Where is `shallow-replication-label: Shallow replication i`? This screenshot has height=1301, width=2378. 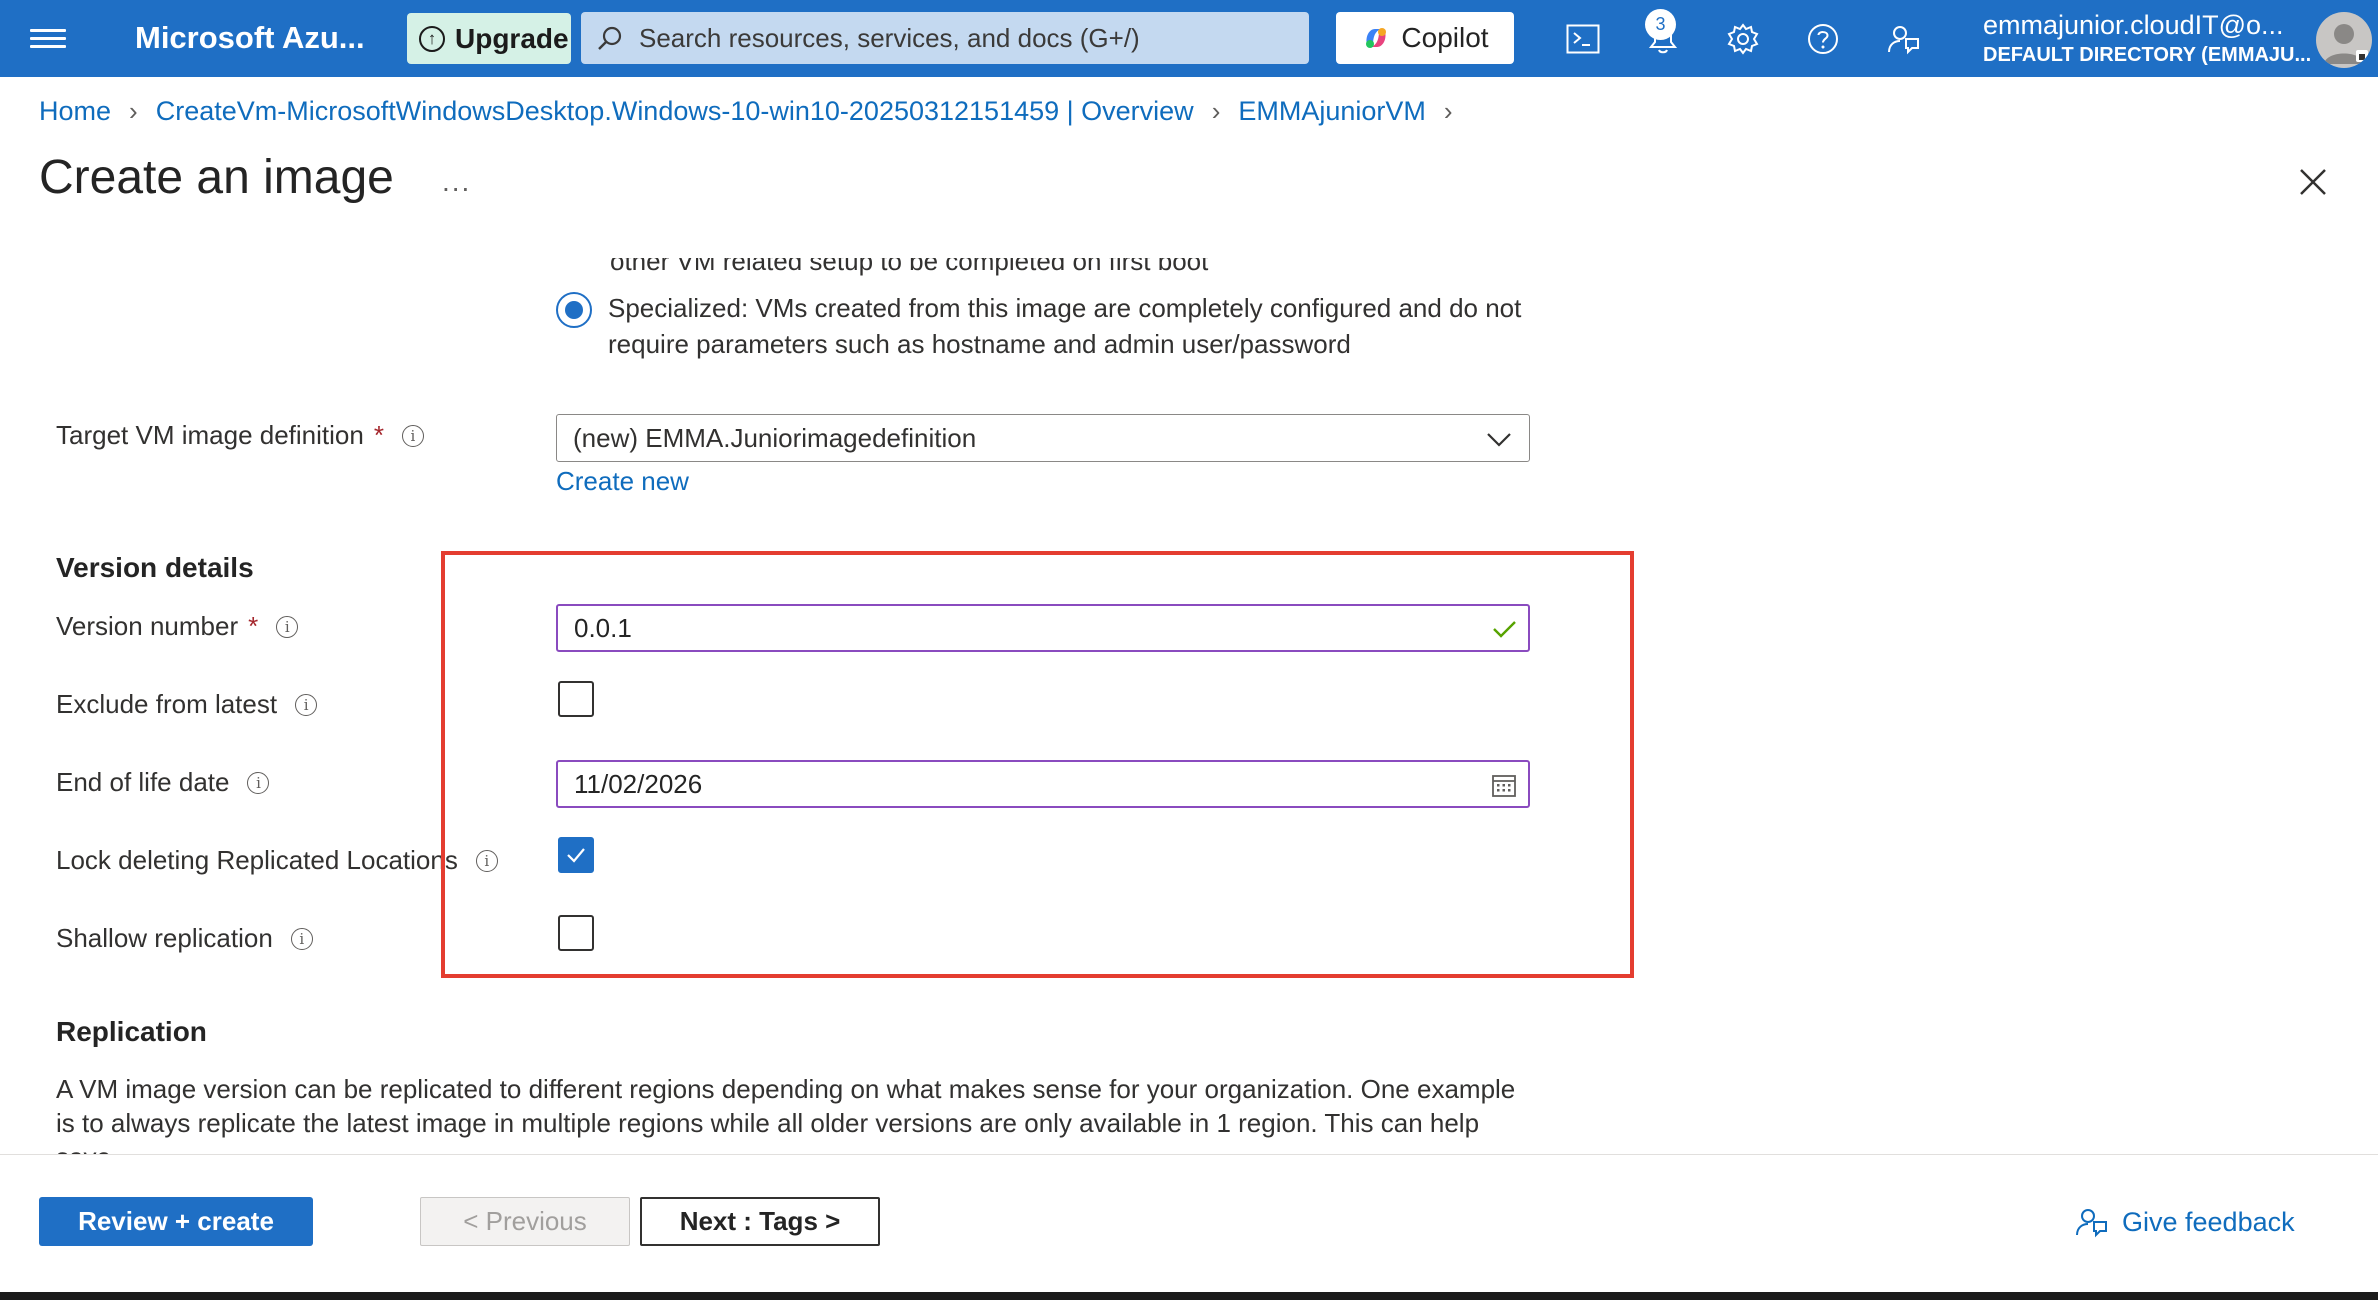
shallow-replication-label: Shallow replication i is located at coordinates (184, 938).